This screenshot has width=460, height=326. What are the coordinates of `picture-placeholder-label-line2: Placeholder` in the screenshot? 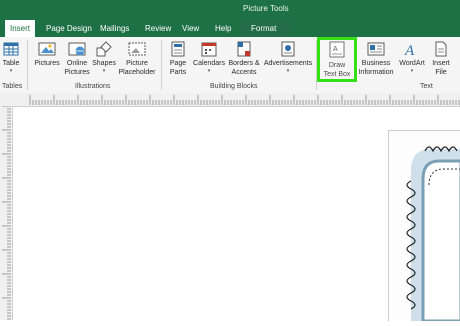 It's located at (137, 72).